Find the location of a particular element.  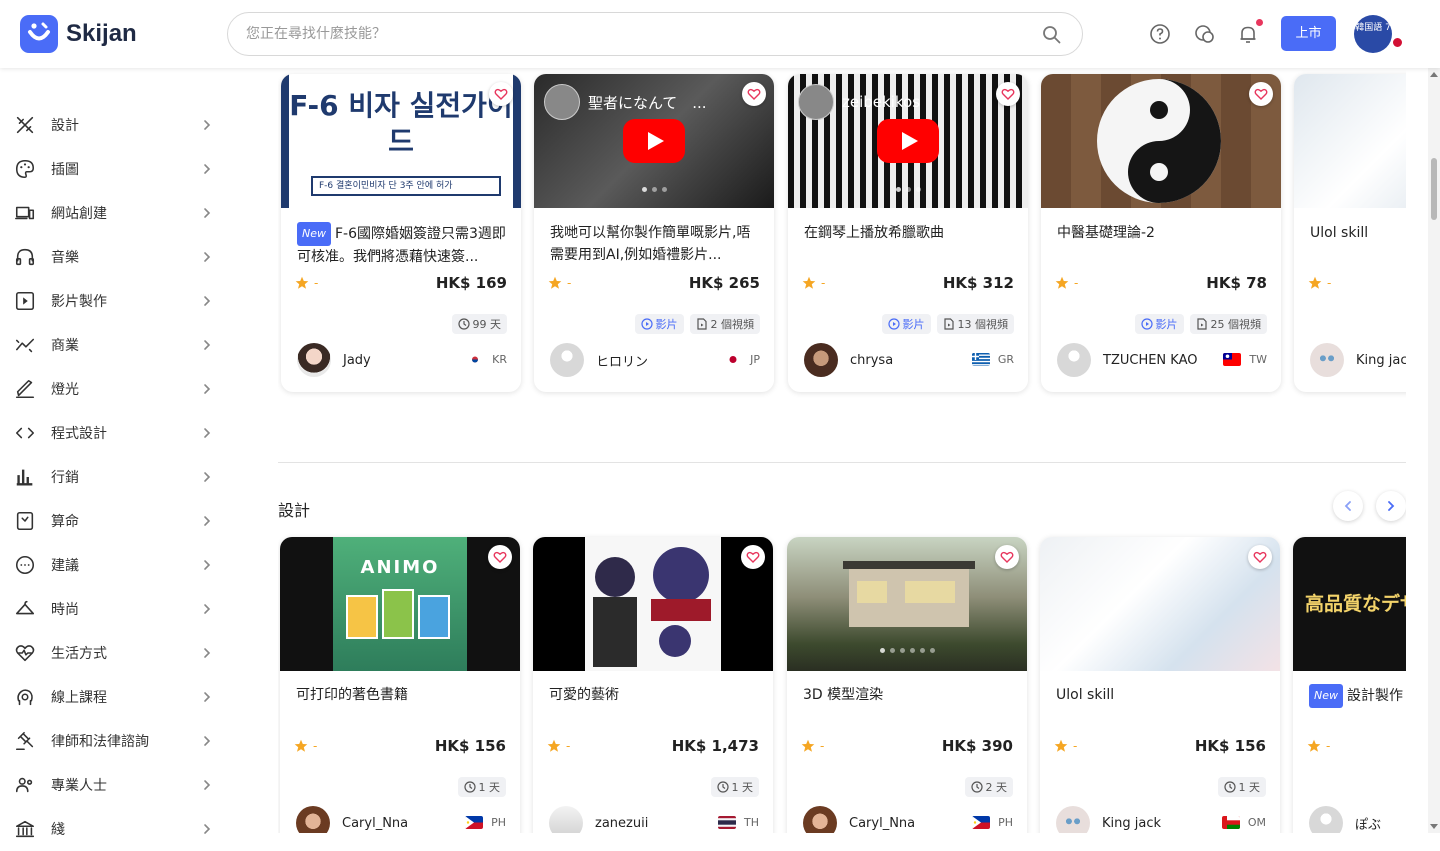

scroll-down-arrow-icon is located at coordinates (1434, 826).